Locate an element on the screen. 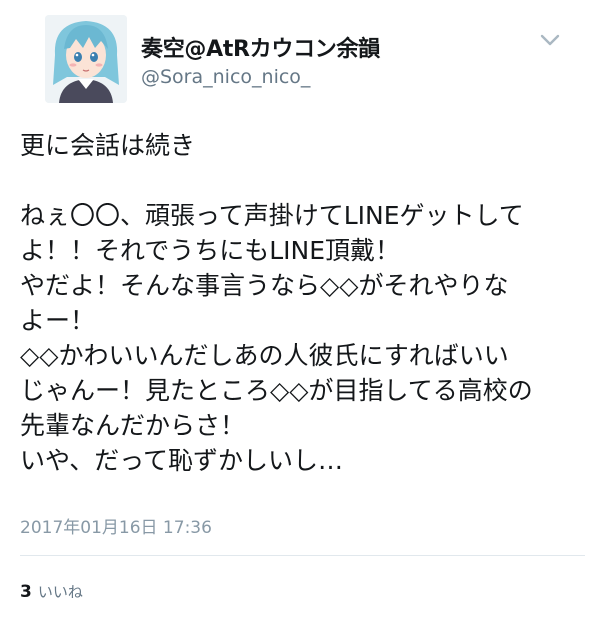 This screenshot has height=624, width=600. anime-avatar-icon is located at coordinates (86, 59).